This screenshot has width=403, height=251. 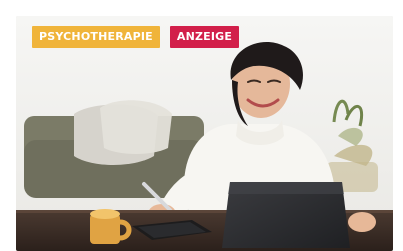 I want to click on ad-badge: ANZEIGE, so click(x=204, y=37).